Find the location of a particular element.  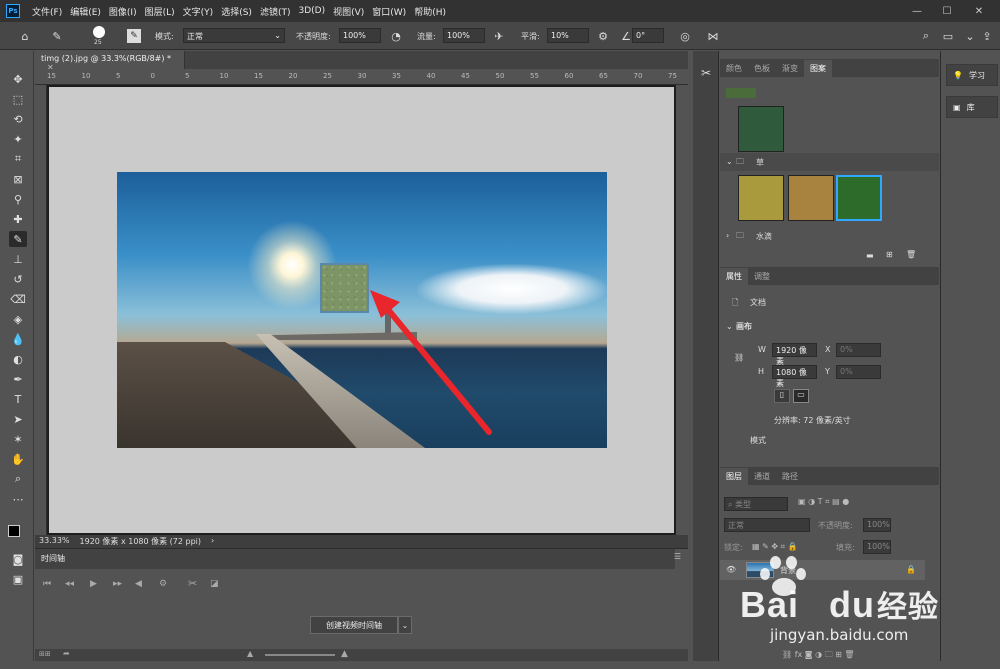

frame-rate-icon: ⊞⊞ is located at coordinates (45, 654).